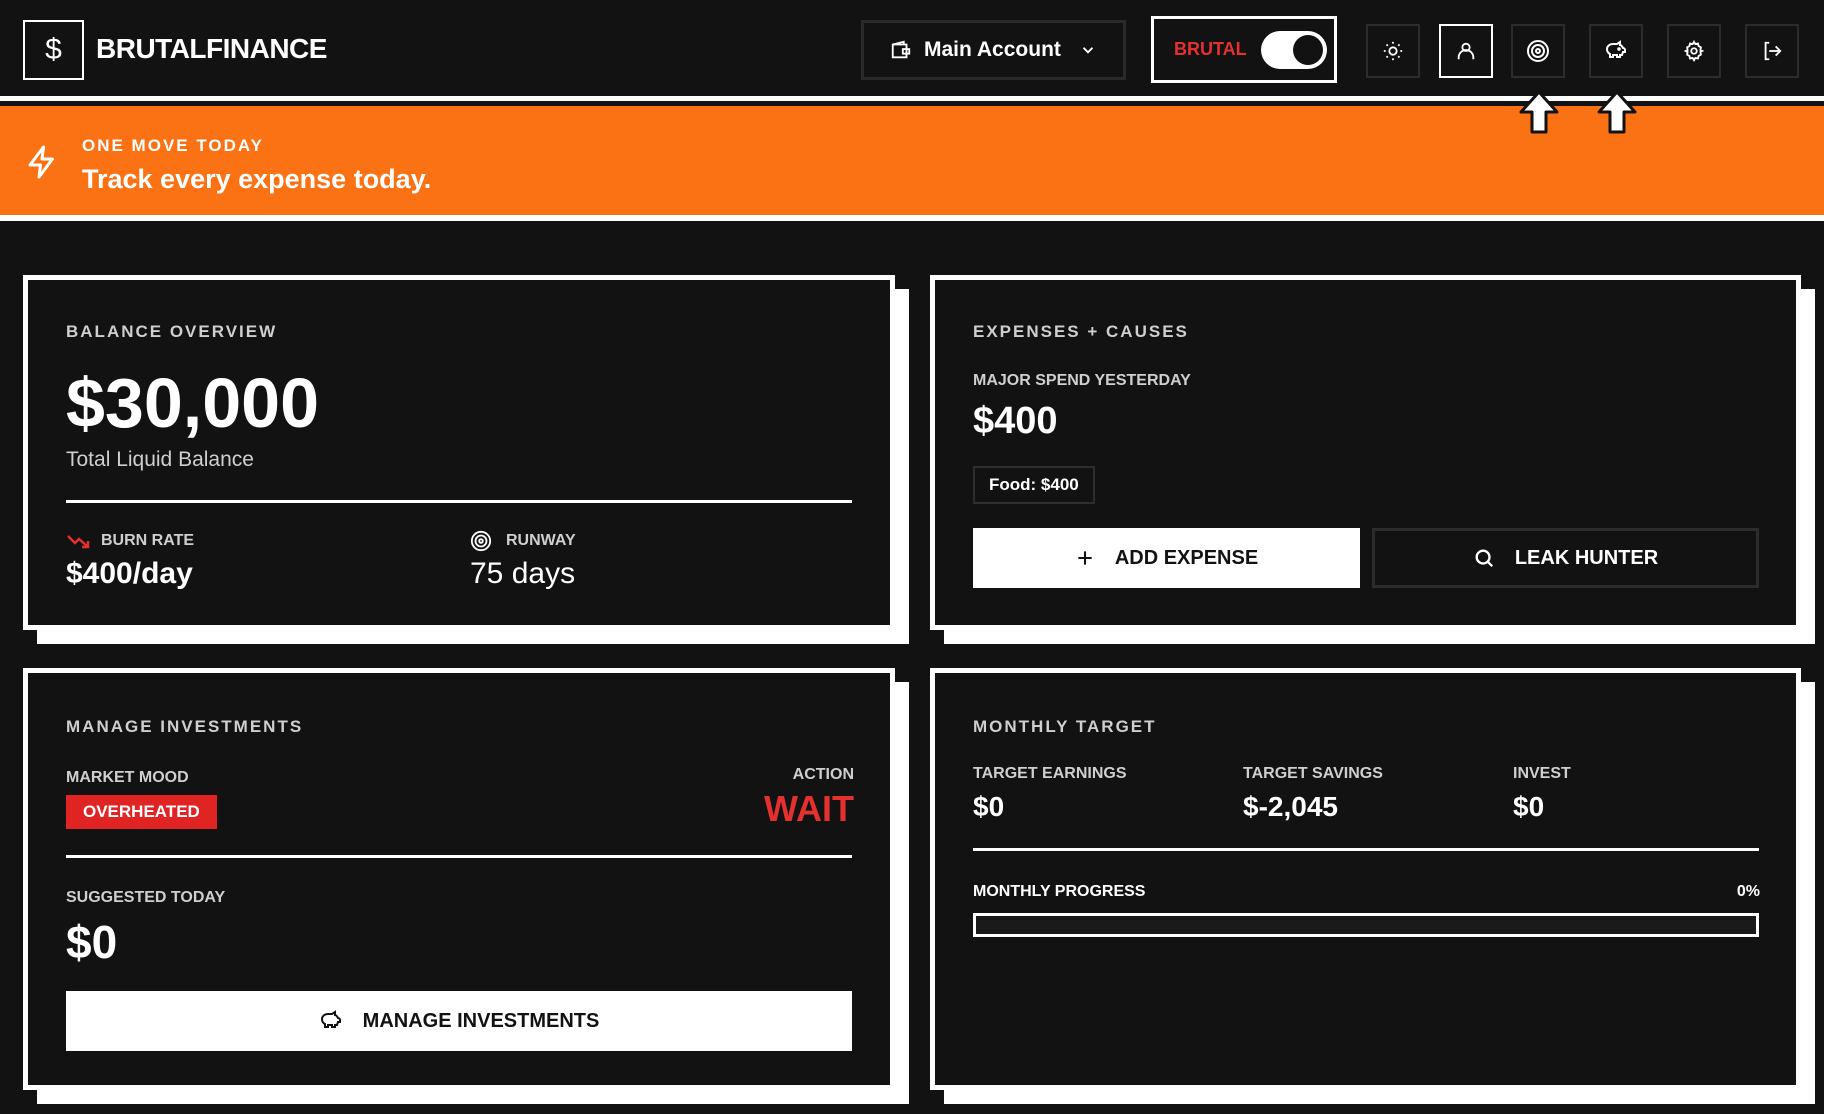 The width and height of the screenshot is (1824, 1114). What do you see at coordinates (1484, 558) in the screenshot?
I see `search-icon` at bounding box center [1484, 558].